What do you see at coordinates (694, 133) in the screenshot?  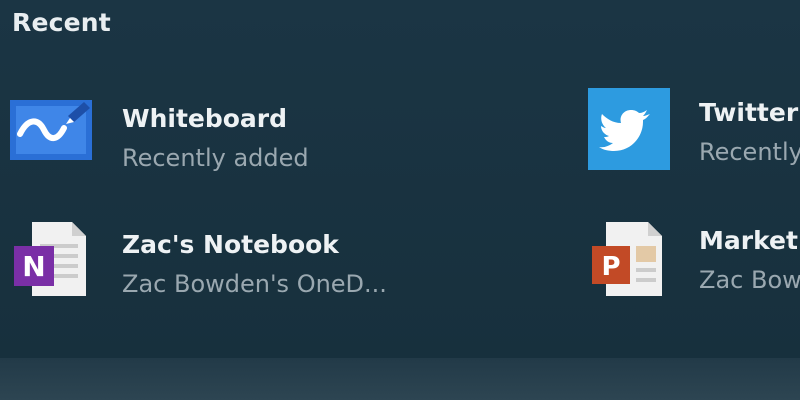 I see `recent-item-twitter: Twitter Recently added` at bounding box center [694, 133].